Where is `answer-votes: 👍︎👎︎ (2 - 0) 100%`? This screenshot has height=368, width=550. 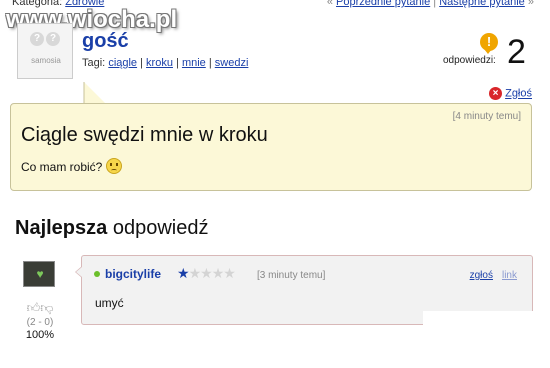 answer-votes: 👍︎👎︎ (2 - 0) 100% is located at coordinates (40, 320).